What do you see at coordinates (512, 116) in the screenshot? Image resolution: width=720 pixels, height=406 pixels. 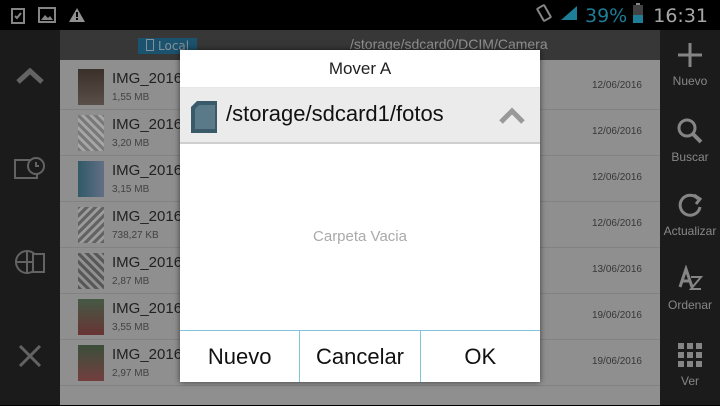 I see `parent-folder-button` at bounding box center [512, 116].